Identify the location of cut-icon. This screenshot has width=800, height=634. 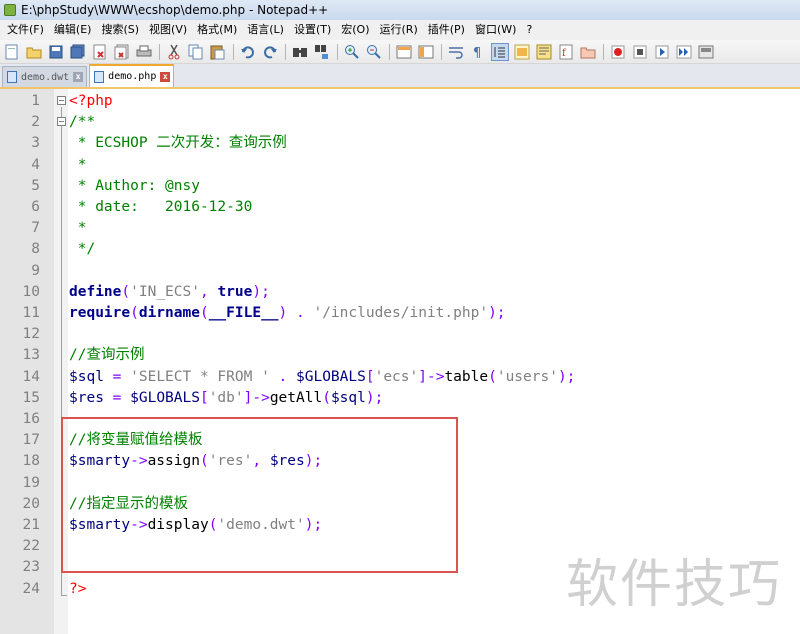
(174, 52).